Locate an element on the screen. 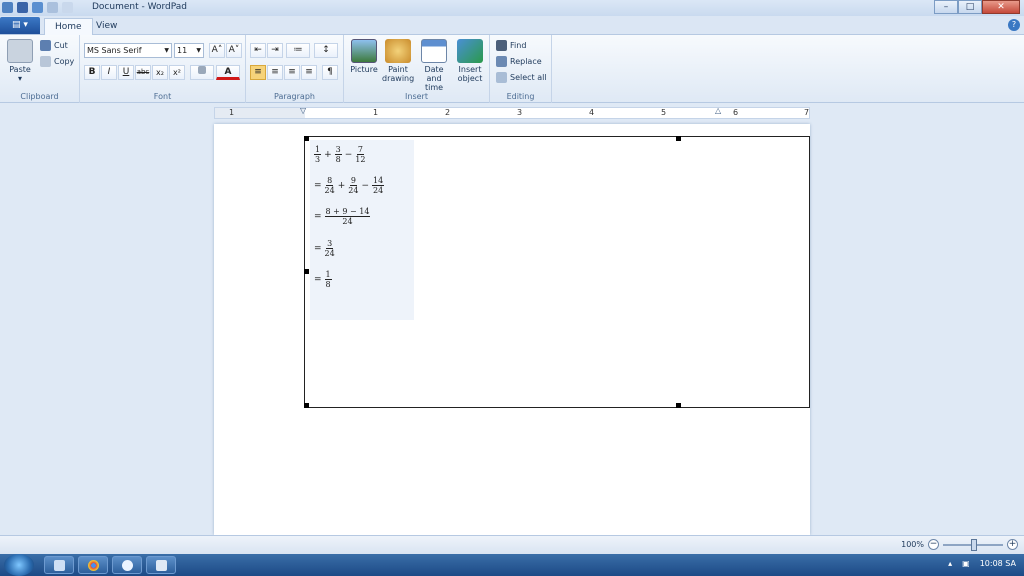  numerator: 3 is located at coordinates (338, 150).